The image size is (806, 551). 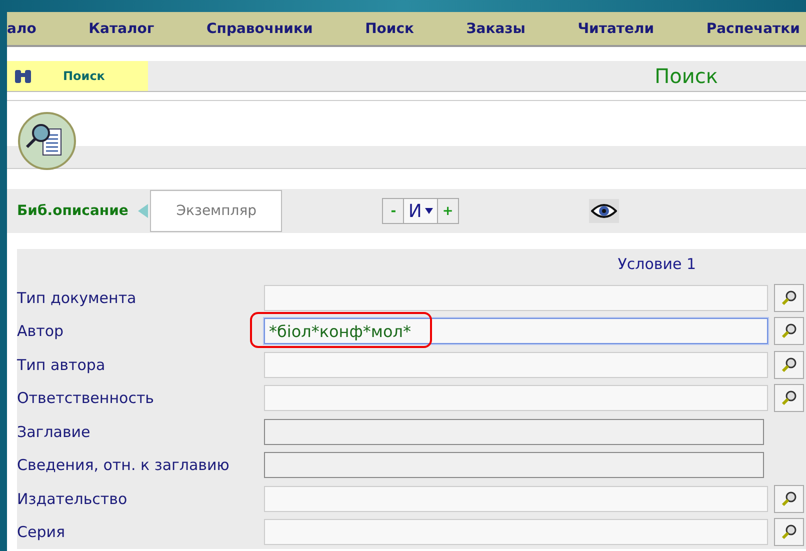 I want to click on binoculars-icon, so click(x=23, y=76).